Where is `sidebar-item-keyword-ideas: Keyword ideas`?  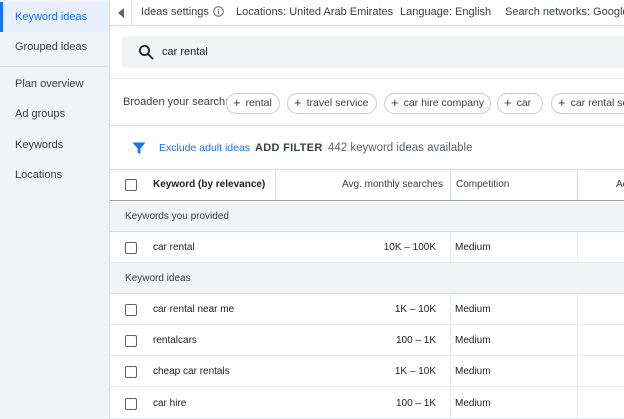 sidebar-item-keyword-ideas: Keyword ideas is located at coordinates (54, 17).